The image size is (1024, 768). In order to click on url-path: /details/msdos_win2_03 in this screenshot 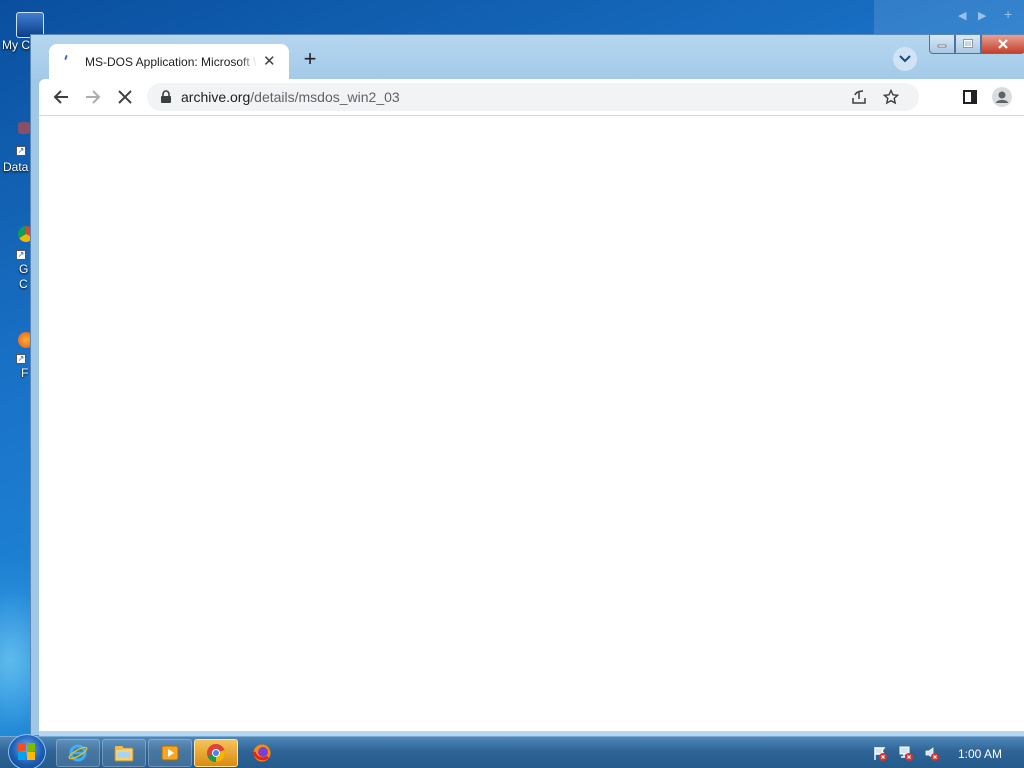, I will do `click(325, 97)`.